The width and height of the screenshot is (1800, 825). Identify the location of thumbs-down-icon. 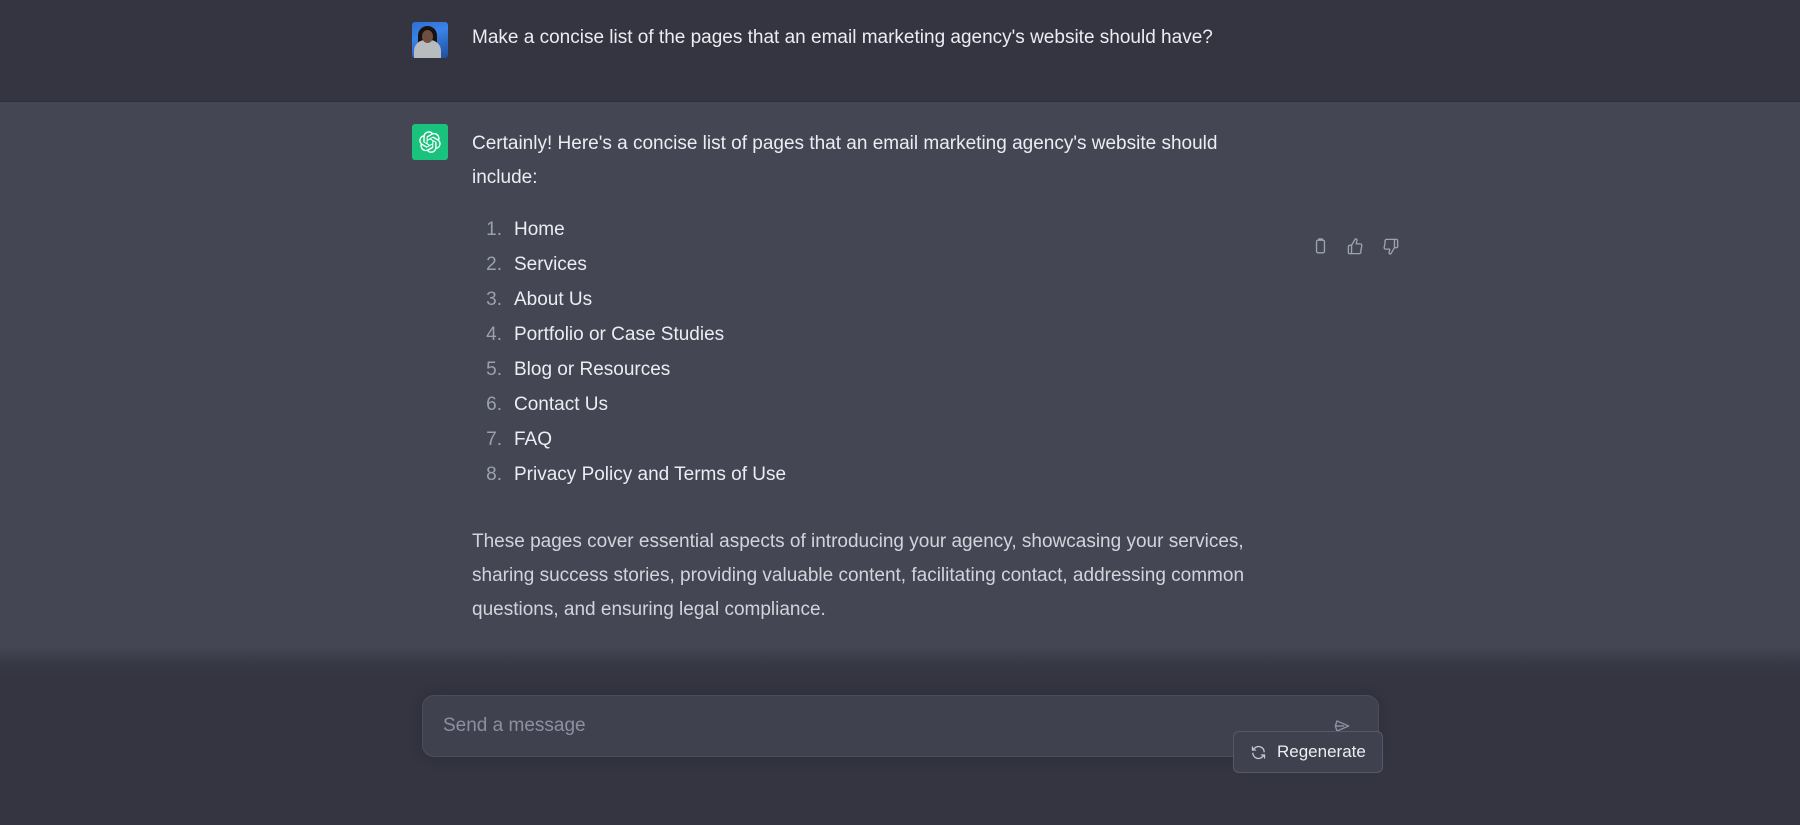
(1390, 246).